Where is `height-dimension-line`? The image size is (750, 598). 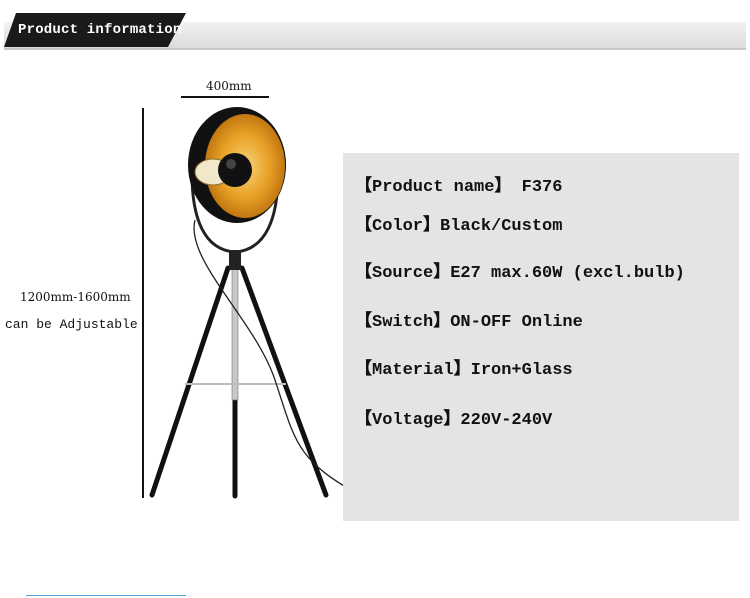 height-dimension-line is located at coordinates (143, 303).